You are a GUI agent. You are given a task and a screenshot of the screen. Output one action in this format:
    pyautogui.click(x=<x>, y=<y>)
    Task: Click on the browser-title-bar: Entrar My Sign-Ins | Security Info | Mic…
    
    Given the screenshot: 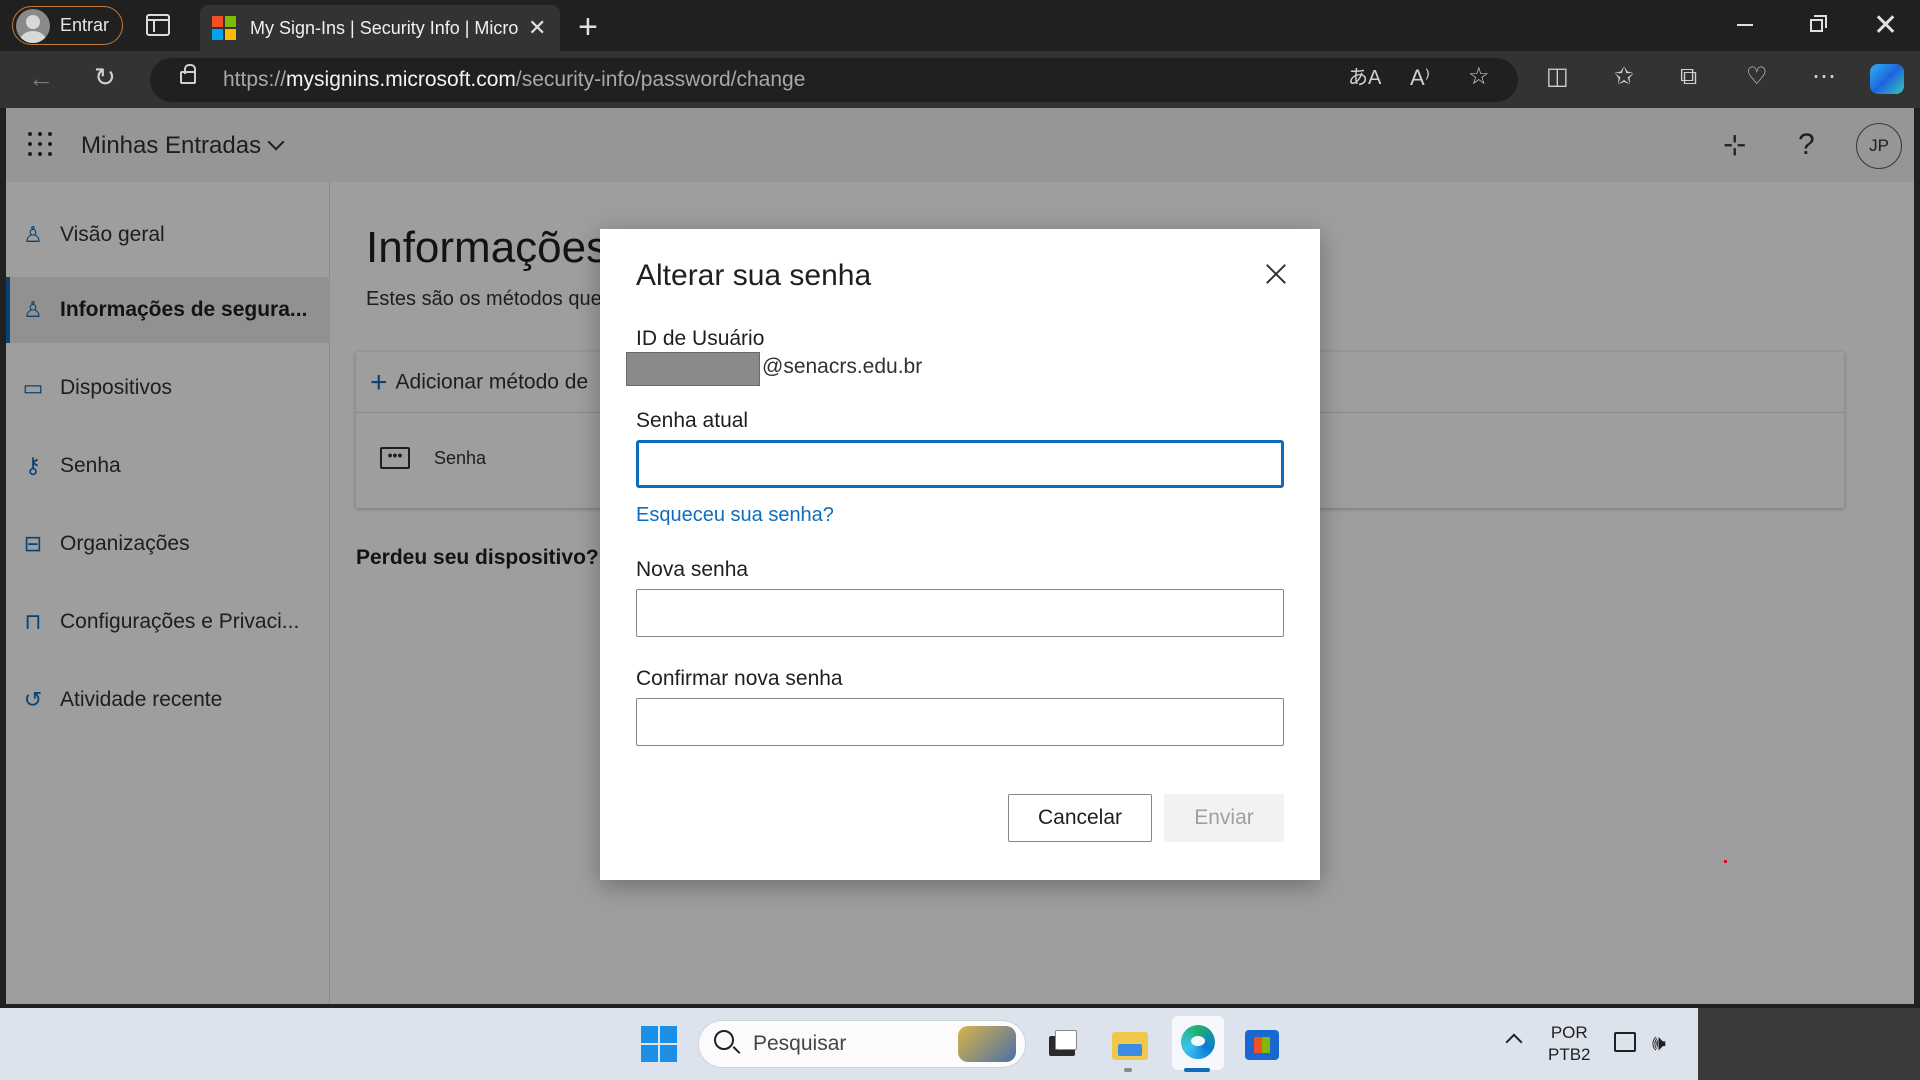 What is the action you would take?
    pyautogui.click(x=960, y=25)
    